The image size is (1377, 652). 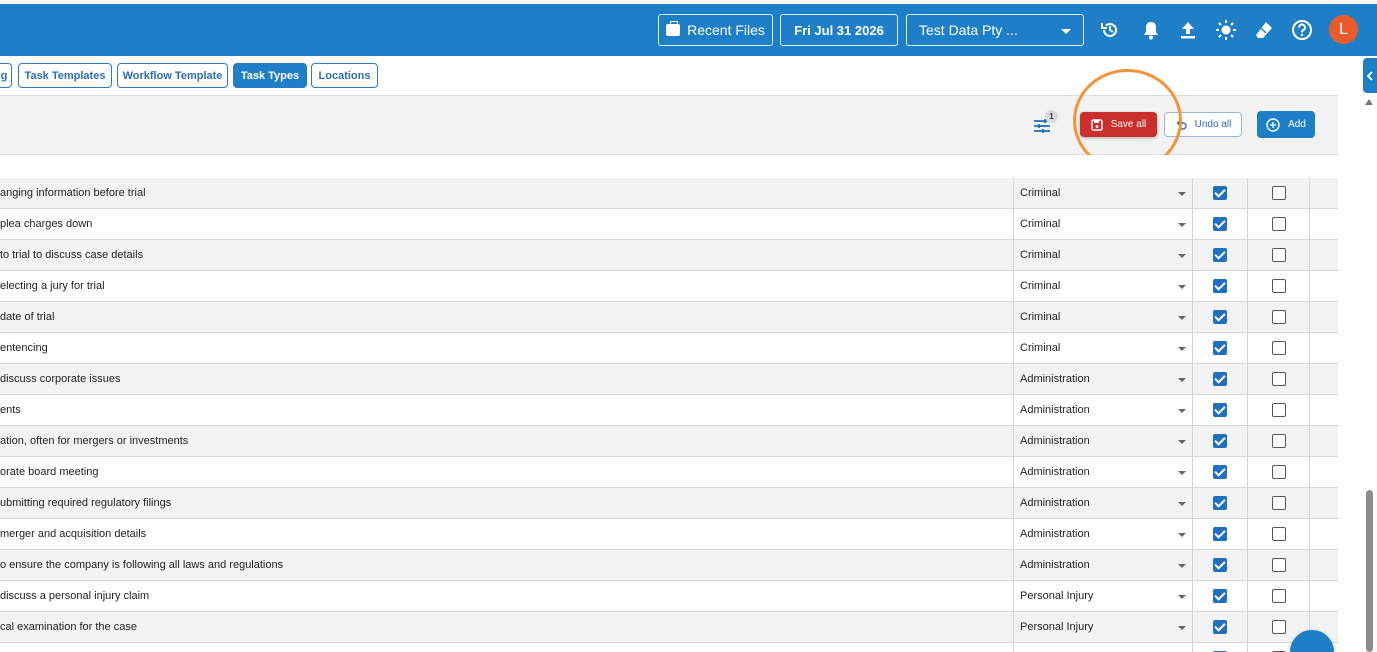 I want to click on table-row, so click(x=669, y=647).